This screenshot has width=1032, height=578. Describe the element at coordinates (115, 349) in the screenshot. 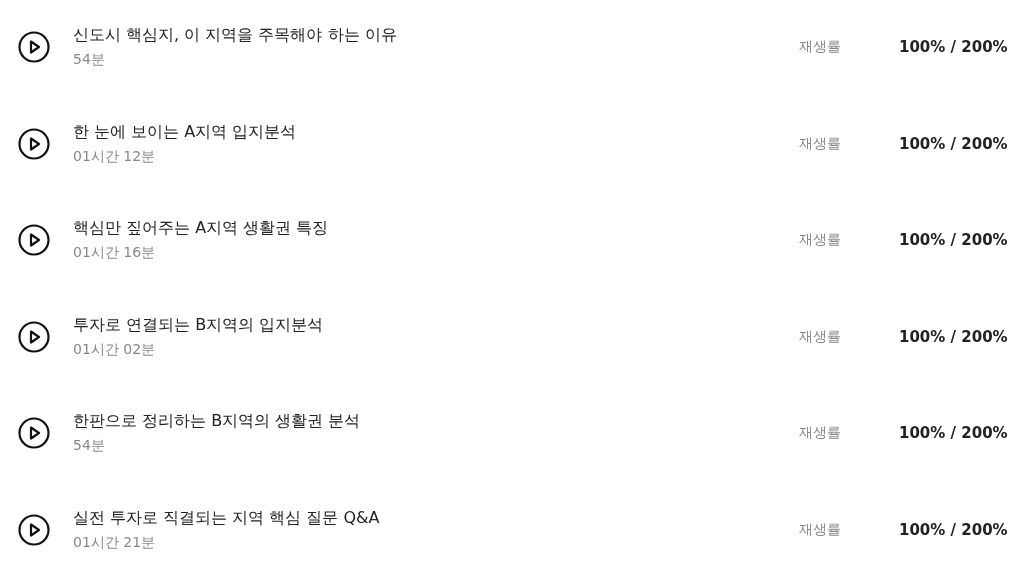

I see `lesson-duration: 01시간 02분` at that location.